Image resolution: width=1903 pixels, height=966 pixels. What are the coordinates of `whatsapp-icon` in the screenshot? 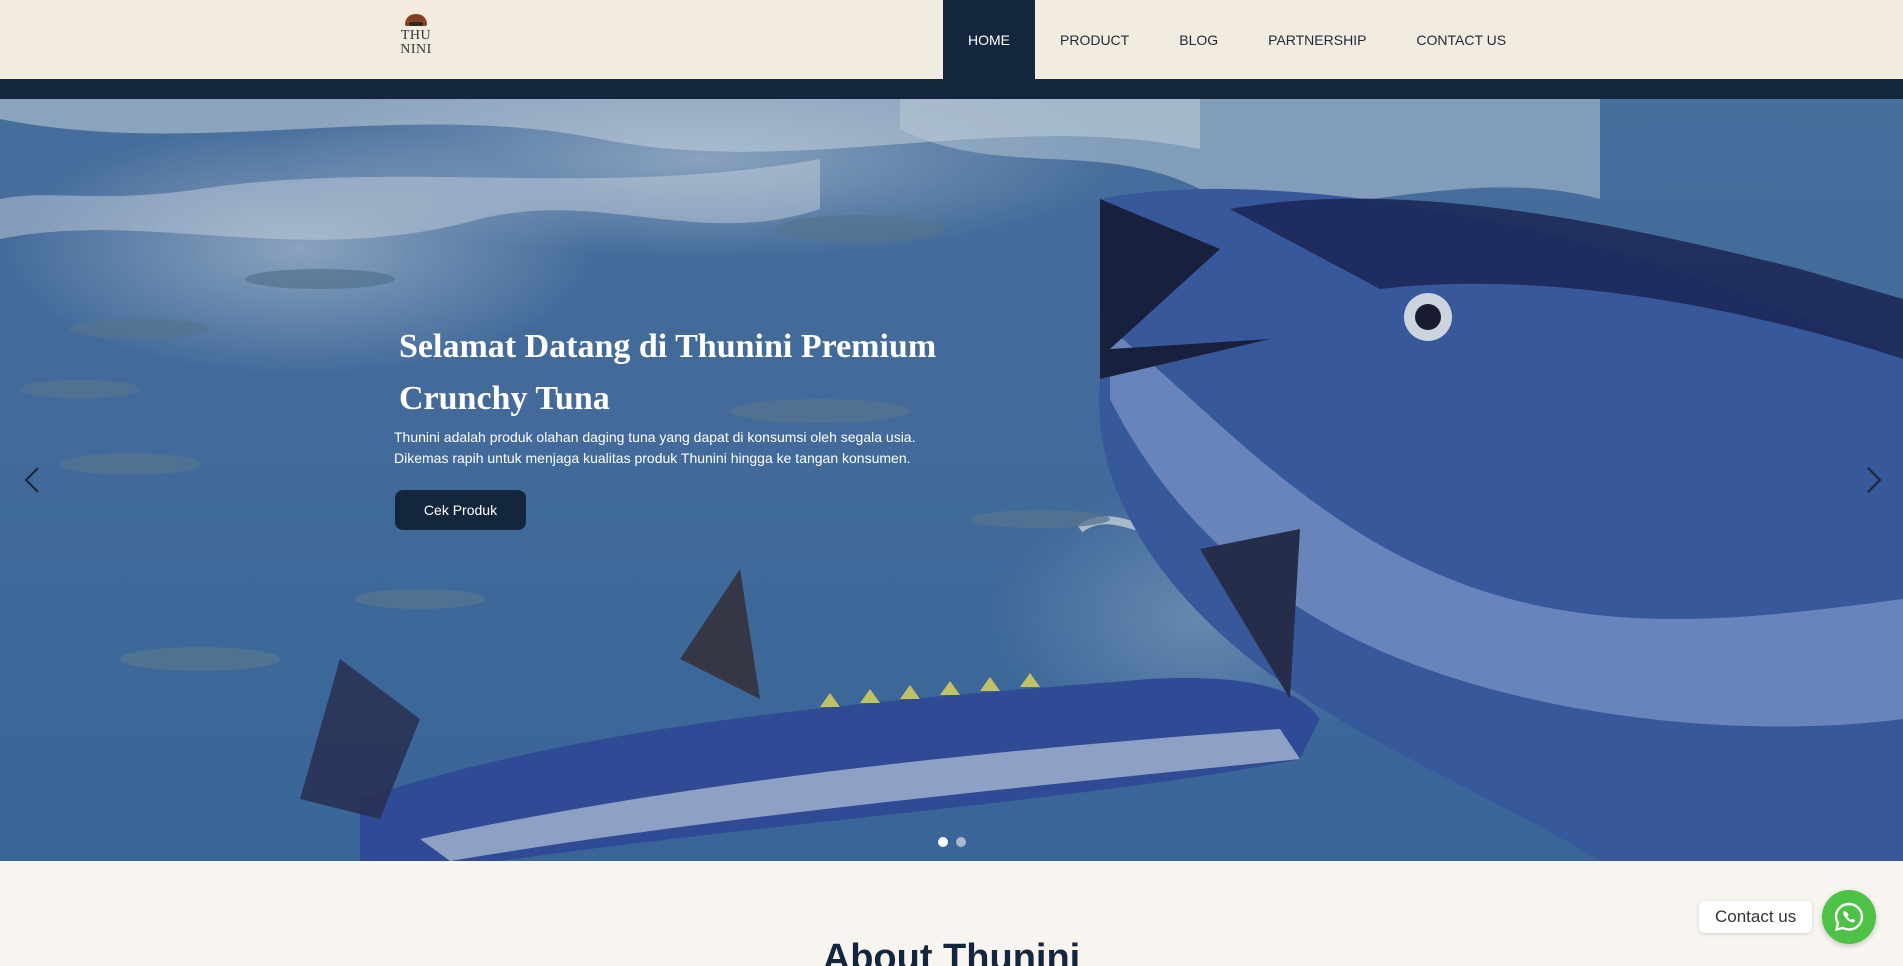 It's located at (1849, 917).